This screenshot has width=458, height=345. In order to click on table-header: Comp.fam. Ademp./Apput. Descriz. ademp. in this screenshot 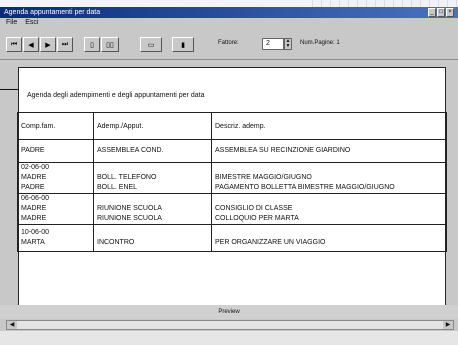, I will do `click(232, 126)`.